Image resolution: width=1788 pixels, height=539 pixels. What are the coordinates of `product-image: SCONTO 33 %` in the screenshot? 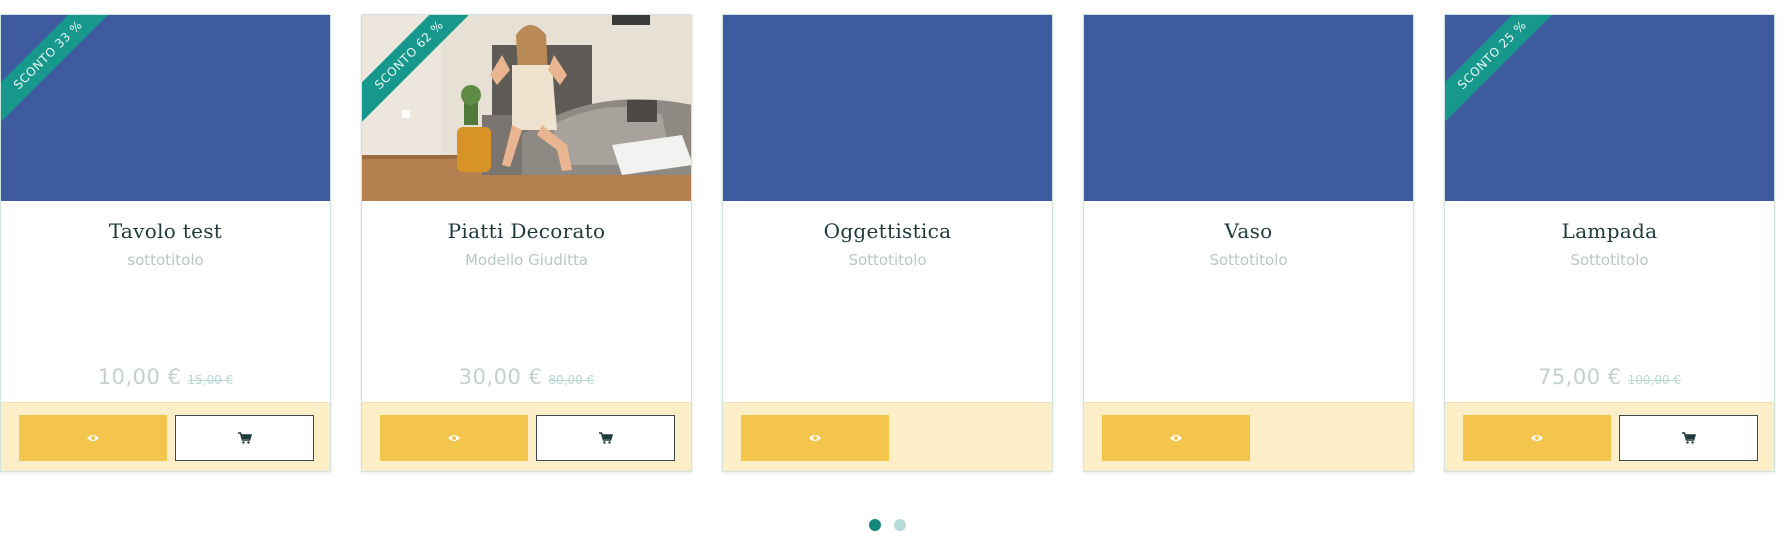 It's located at (165, 108).